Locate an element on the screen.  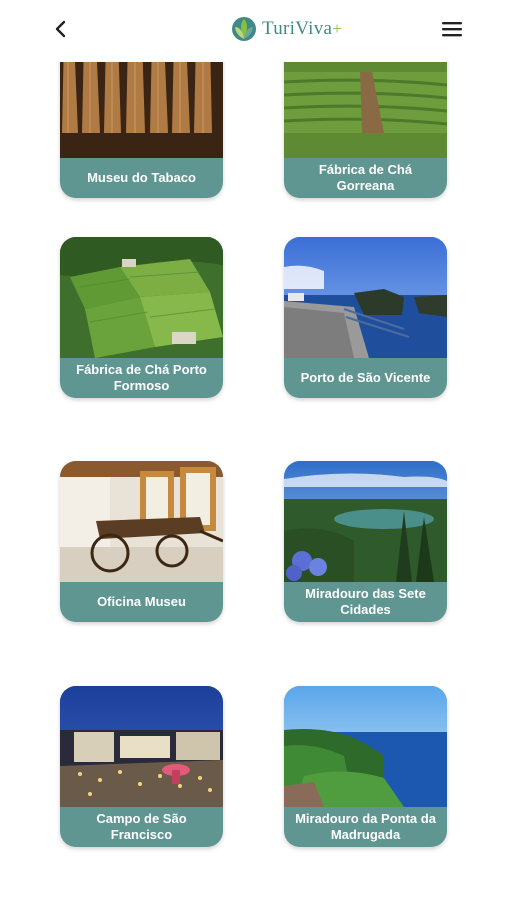
place-name: Porto de São Vicente is located at coordinates (365, 377).